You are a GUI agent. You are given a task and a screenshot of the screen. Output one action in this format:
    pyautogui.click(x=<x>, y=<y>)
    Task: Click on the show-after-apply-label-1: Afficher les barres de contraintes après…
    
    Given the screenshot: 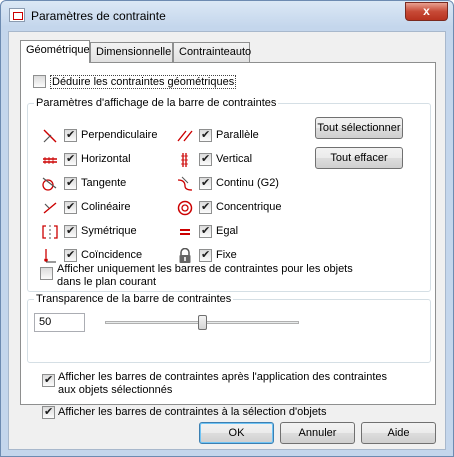 What is the action you would take?
    pyautogui.click(x=223, y=377)
    